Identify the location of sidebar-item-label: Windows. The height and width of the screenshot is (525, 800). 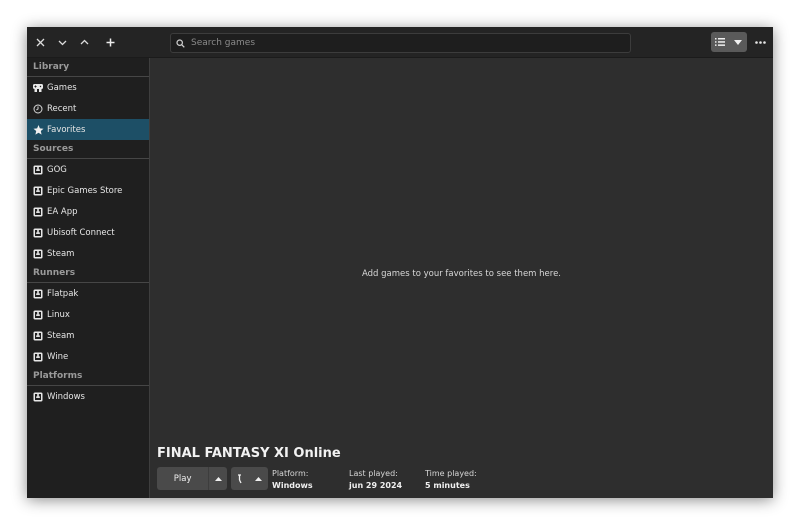
(66, 396).